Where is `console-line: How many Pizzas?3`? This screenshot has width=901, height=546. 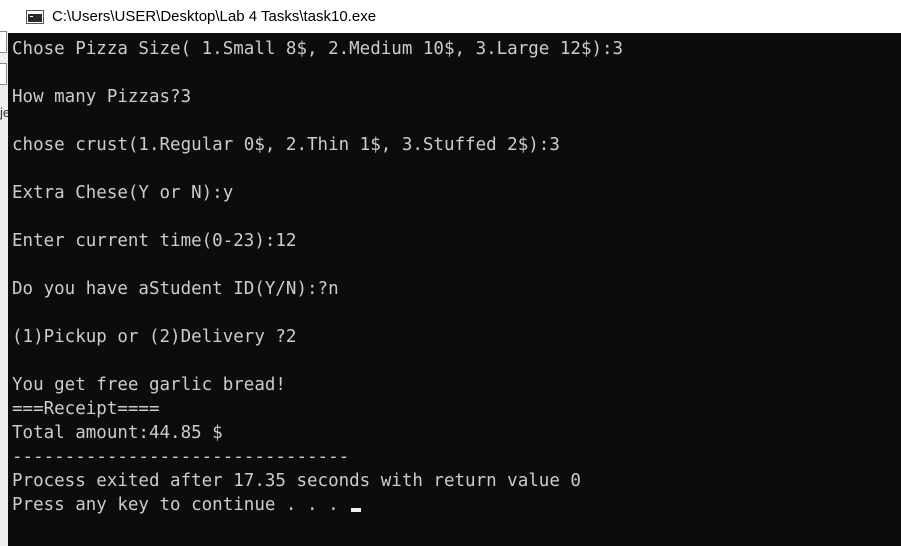
console-line: How many Pizzas?3 is located at coordinates (102, 97).